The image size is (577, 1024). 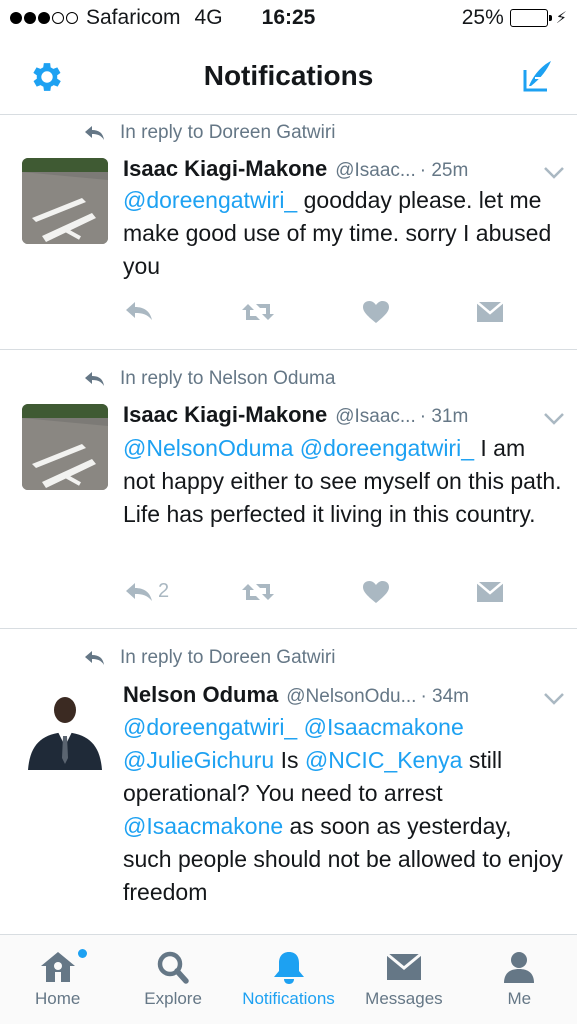 I want to click on tab-messages: Messages, so click(x=403, y=979).